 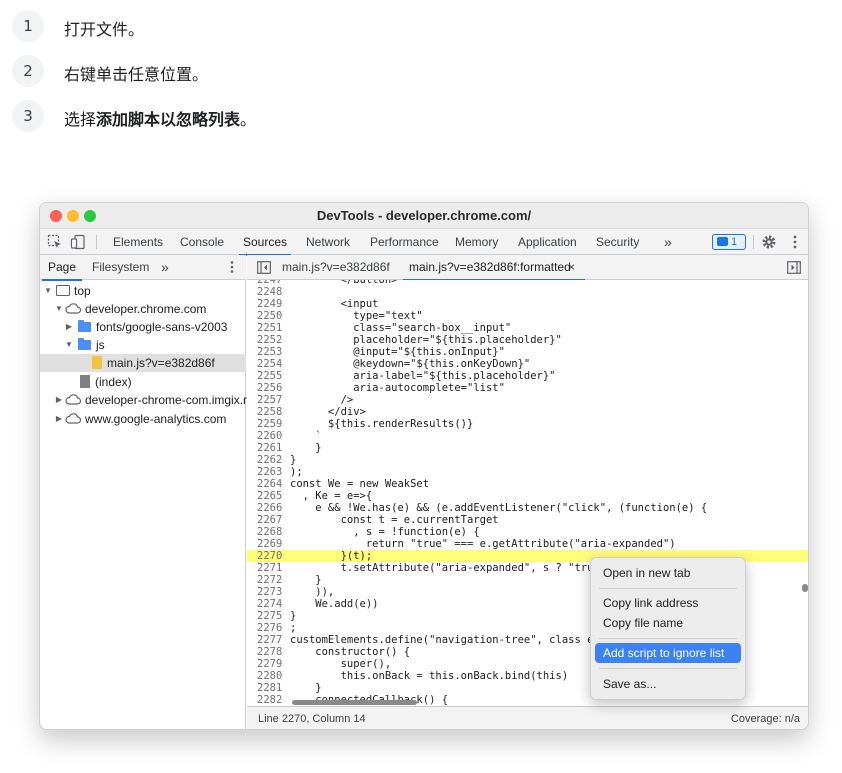 What do you see at coordinates (150, 400) in the screenshot?
I see `tree-item-imgix: ▶ developer-chrome-com.imgix.net` at bounding box center [150, 400].